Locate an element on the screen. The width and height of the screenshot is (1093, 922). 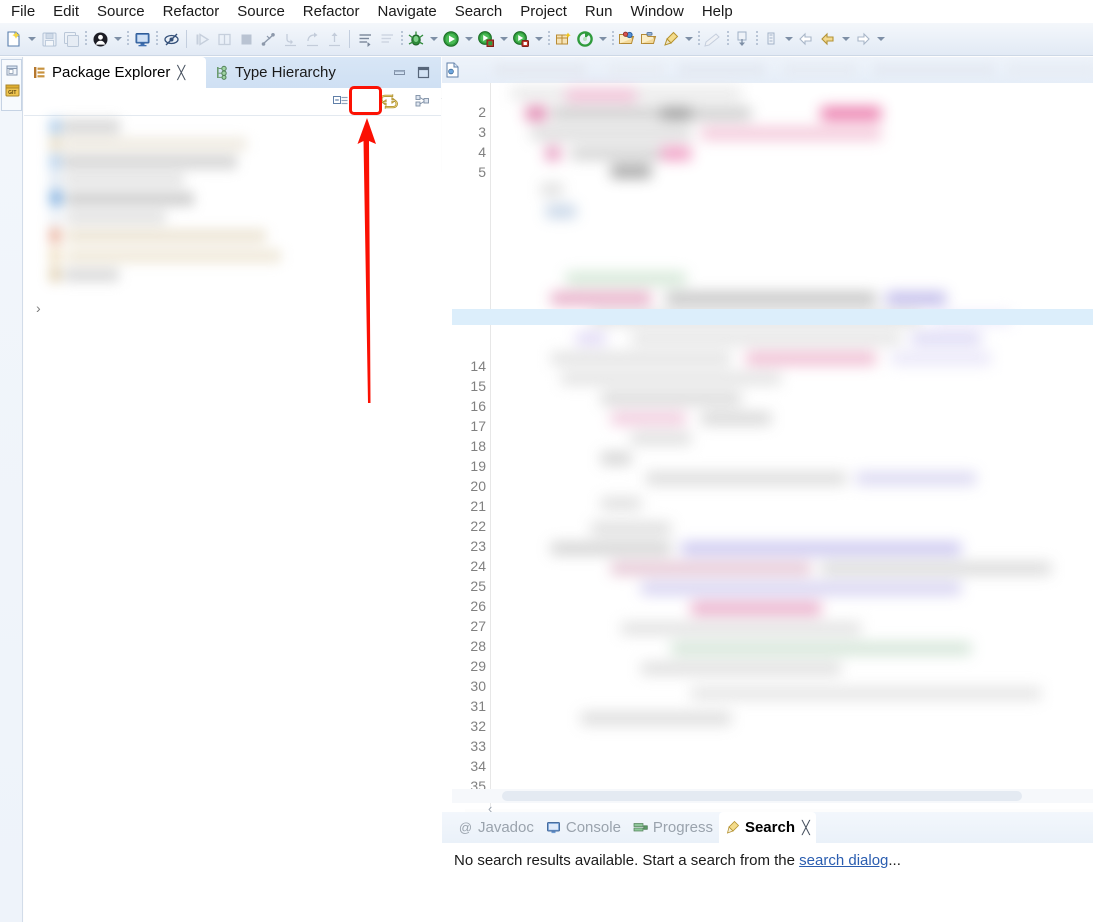
run-coverage-icon is located at coordinates (486, 39).